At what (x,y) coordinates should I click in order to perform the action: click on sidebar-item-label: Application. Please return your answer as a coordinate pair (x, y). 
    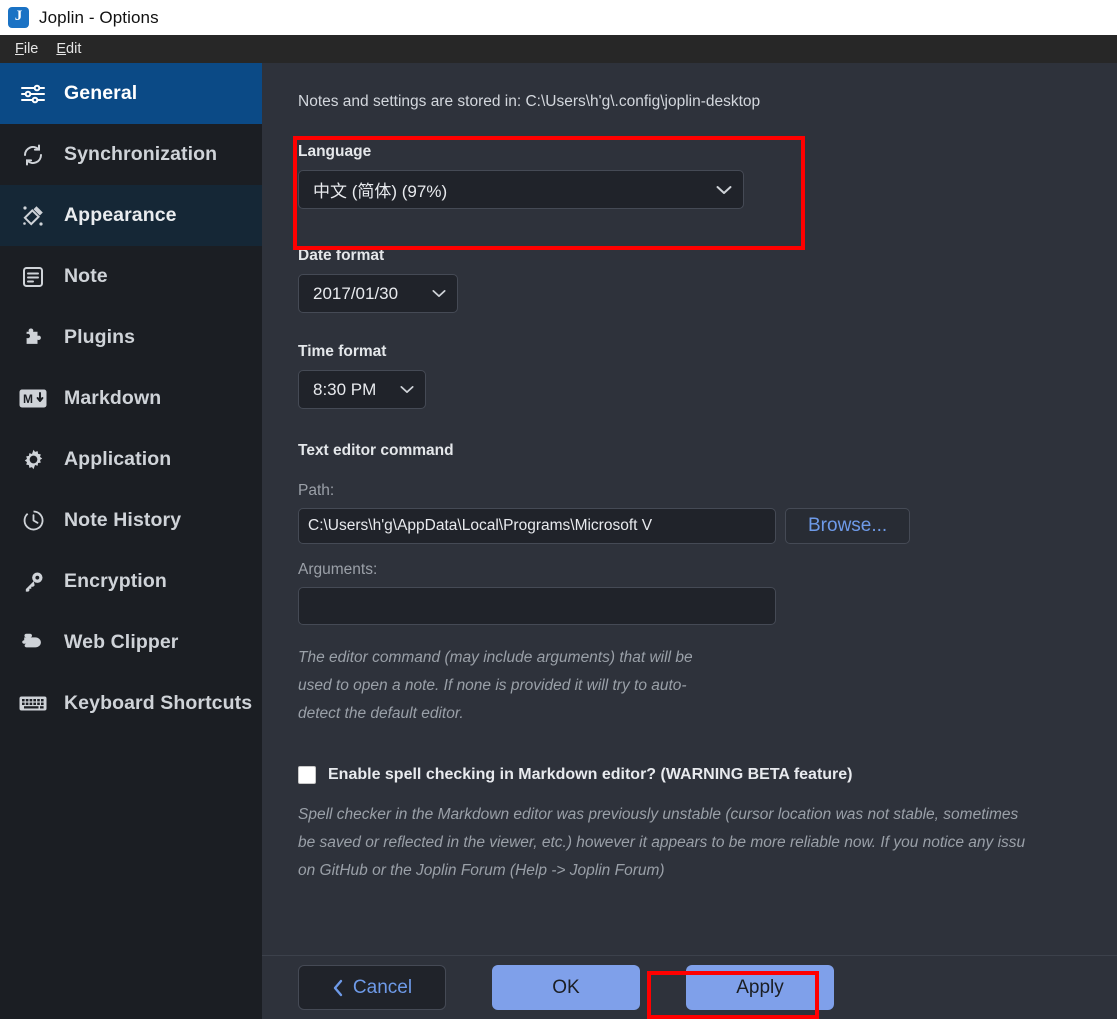
    Looking at the image, I should click on (118, 459).